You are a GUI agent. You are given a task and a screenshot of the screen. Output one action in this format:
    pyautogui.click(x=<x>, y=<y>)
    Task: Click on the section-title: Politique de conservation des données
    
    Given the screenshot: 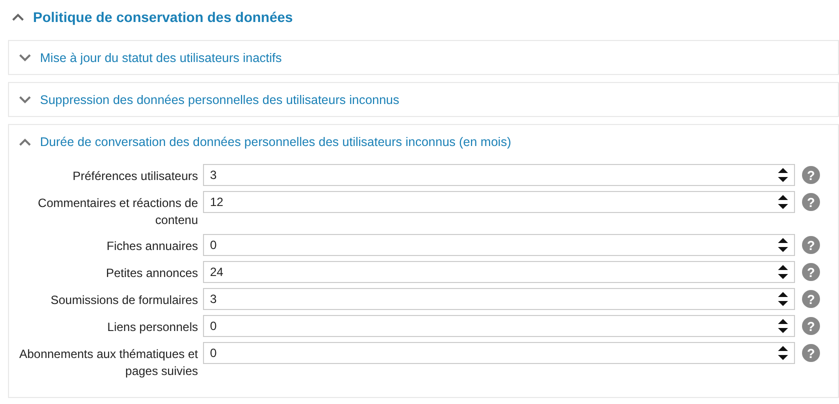 What is the action you would take?
    pyautogui.click(x=163, y=17)
    